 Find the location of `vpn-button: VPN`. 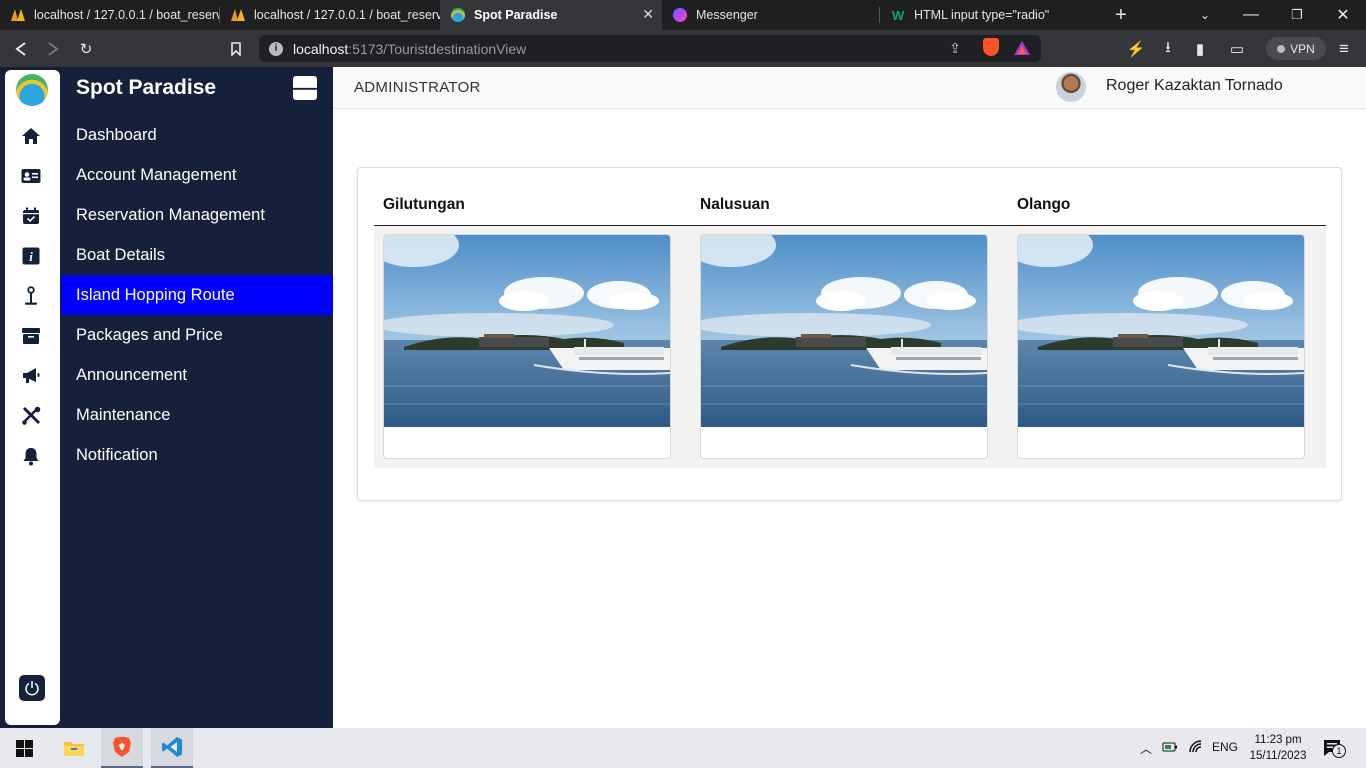

vpn-button: VPN is located at coordinates (1296, 48).